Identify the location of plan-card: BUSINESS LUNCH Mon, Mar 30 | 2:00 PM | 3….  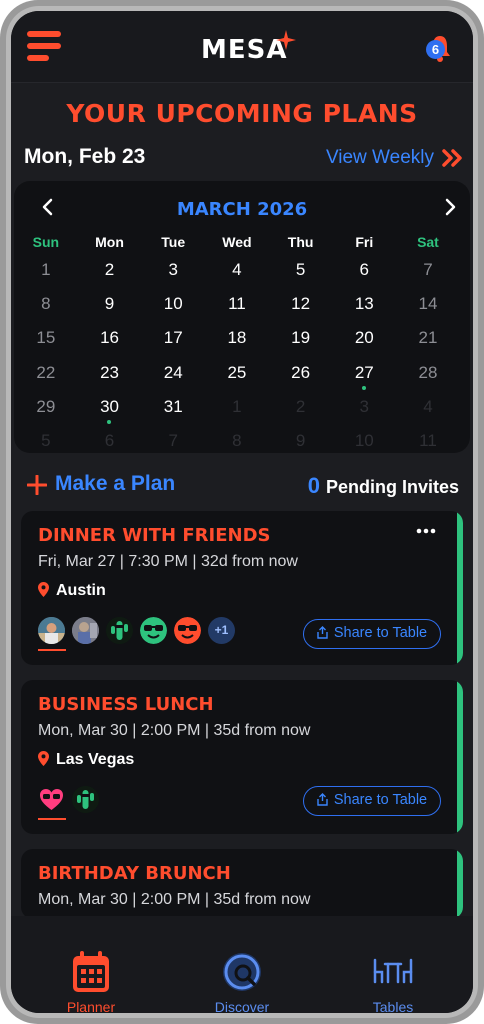
(242, 757).